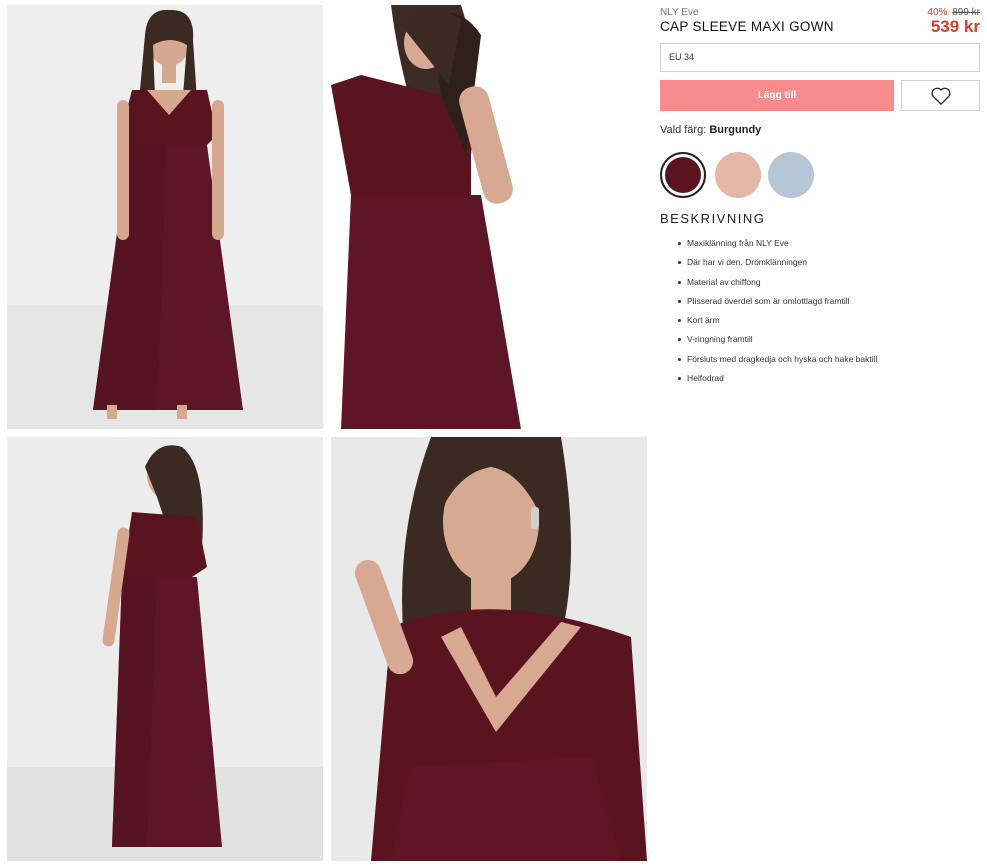 This screenshot has width=987, height=868. What do you see at coordinates (777, 264) in the screenshot?
I see `list-item: Där har vi den. Drömklänningen` at bounding box center [777, 264].